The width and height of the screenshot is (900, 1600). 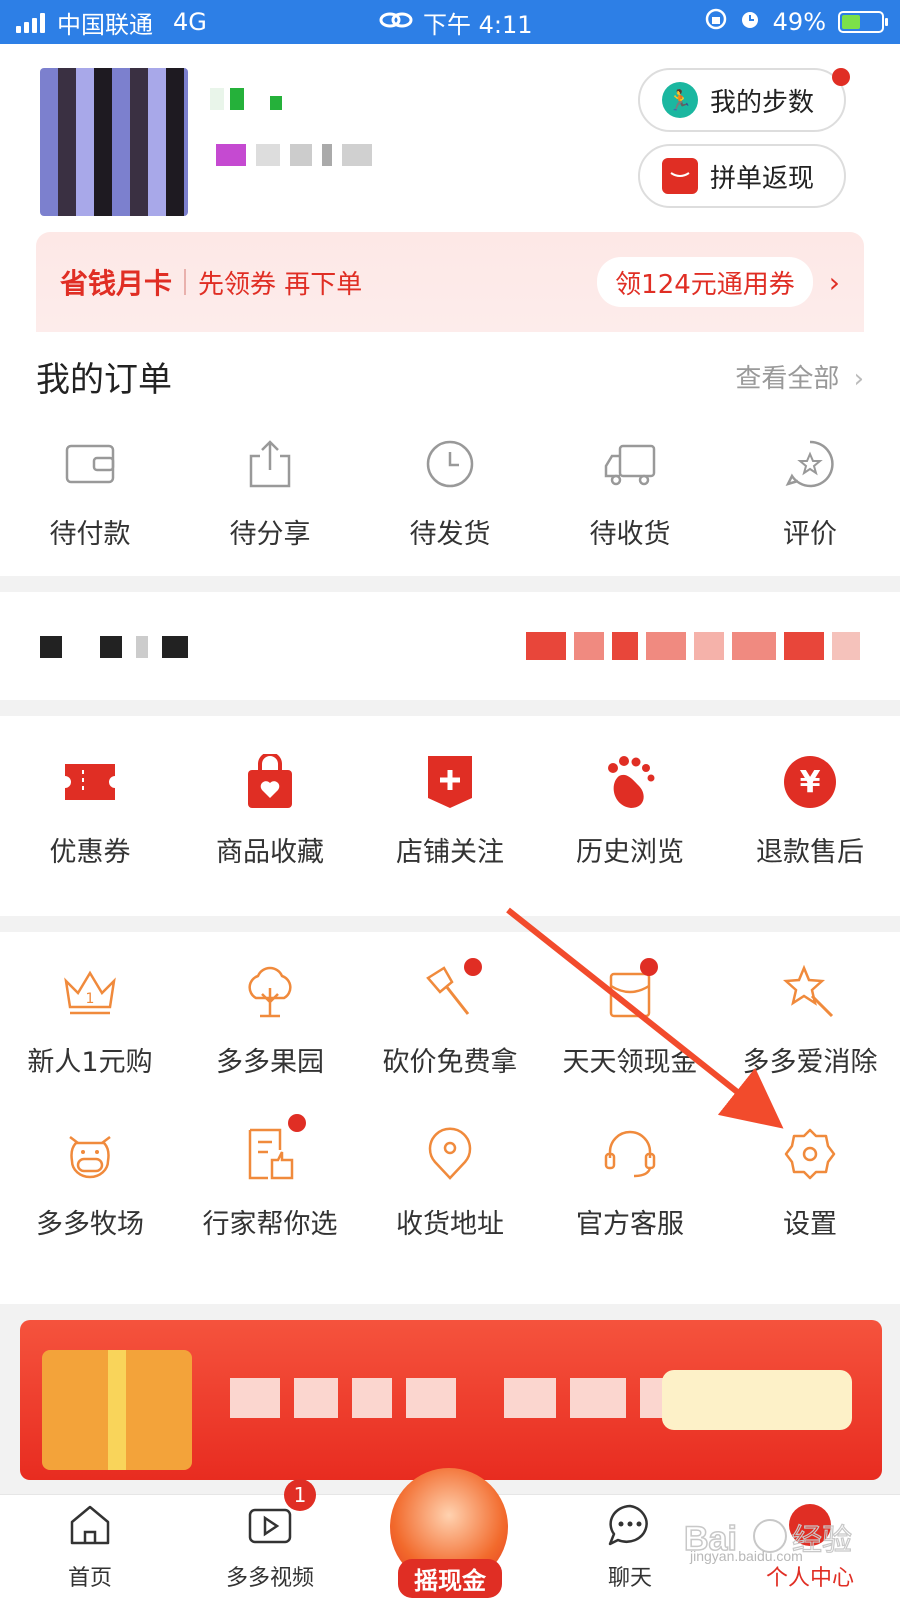 What do you see at coordinates (270, 1020) in the screenshot?
I see `service-orchard: 多多果园` at bounding box center [270, 1020].